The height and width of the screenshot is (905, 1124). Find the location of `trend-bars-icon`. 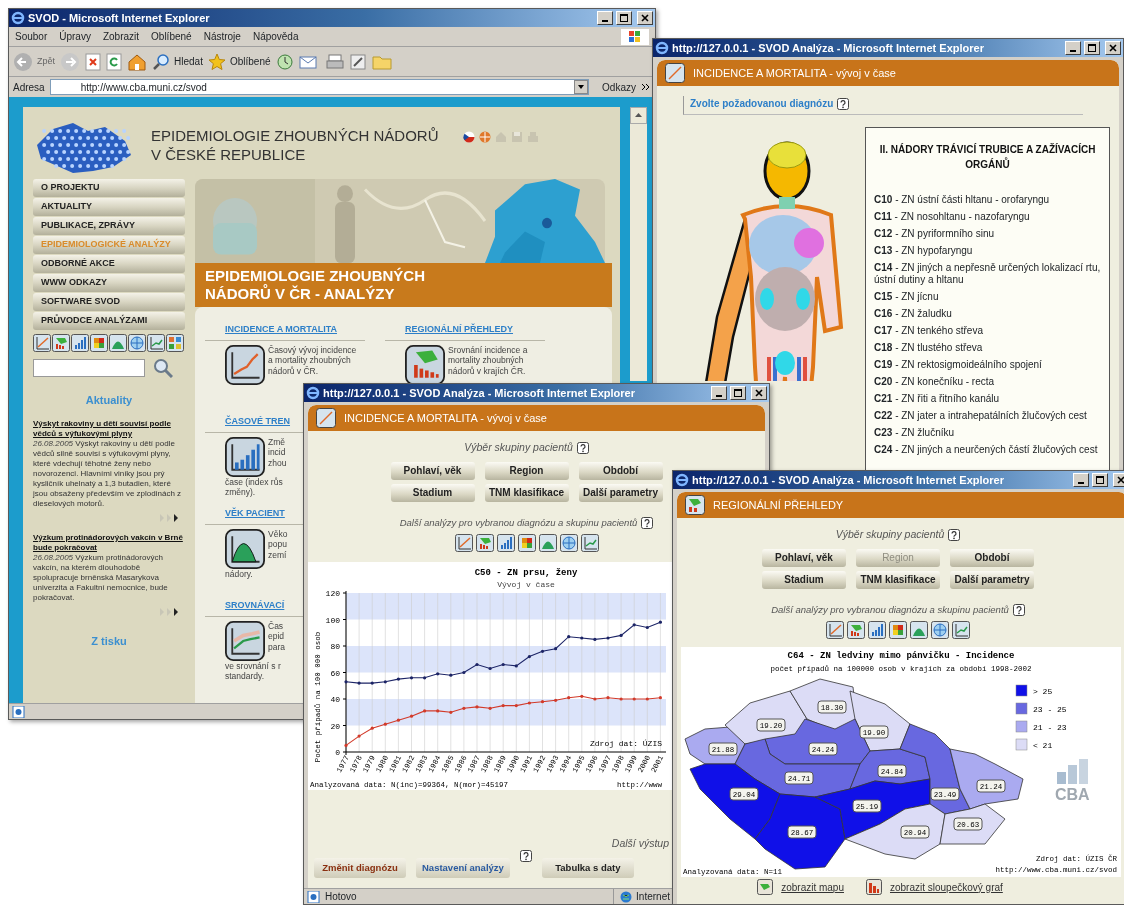

trend-bars-icon is located at coordinates (245, 456).